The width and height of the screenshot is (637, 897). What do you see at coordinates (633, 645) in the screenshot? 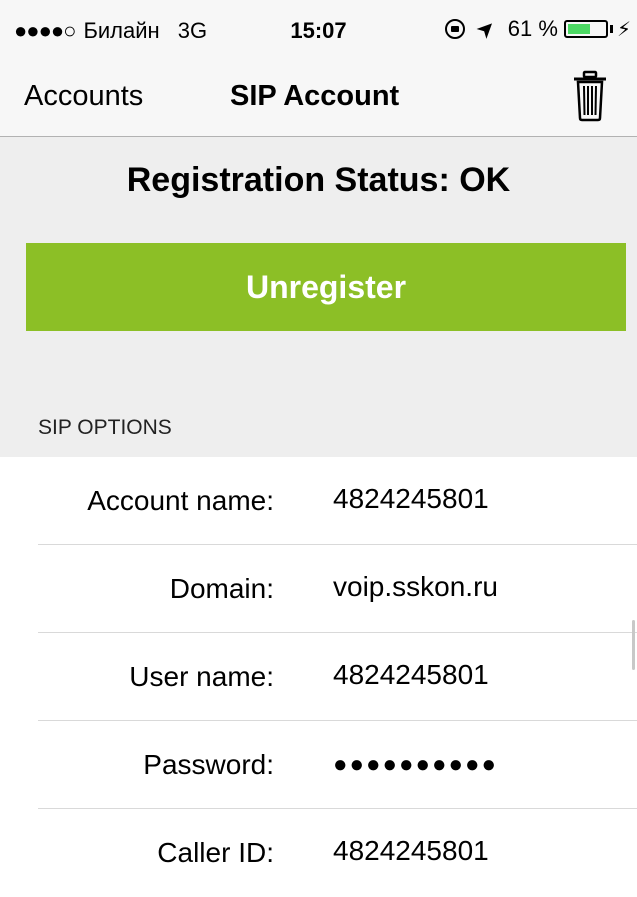
I see `scroll-indicator` at bounding box center [633, 645].